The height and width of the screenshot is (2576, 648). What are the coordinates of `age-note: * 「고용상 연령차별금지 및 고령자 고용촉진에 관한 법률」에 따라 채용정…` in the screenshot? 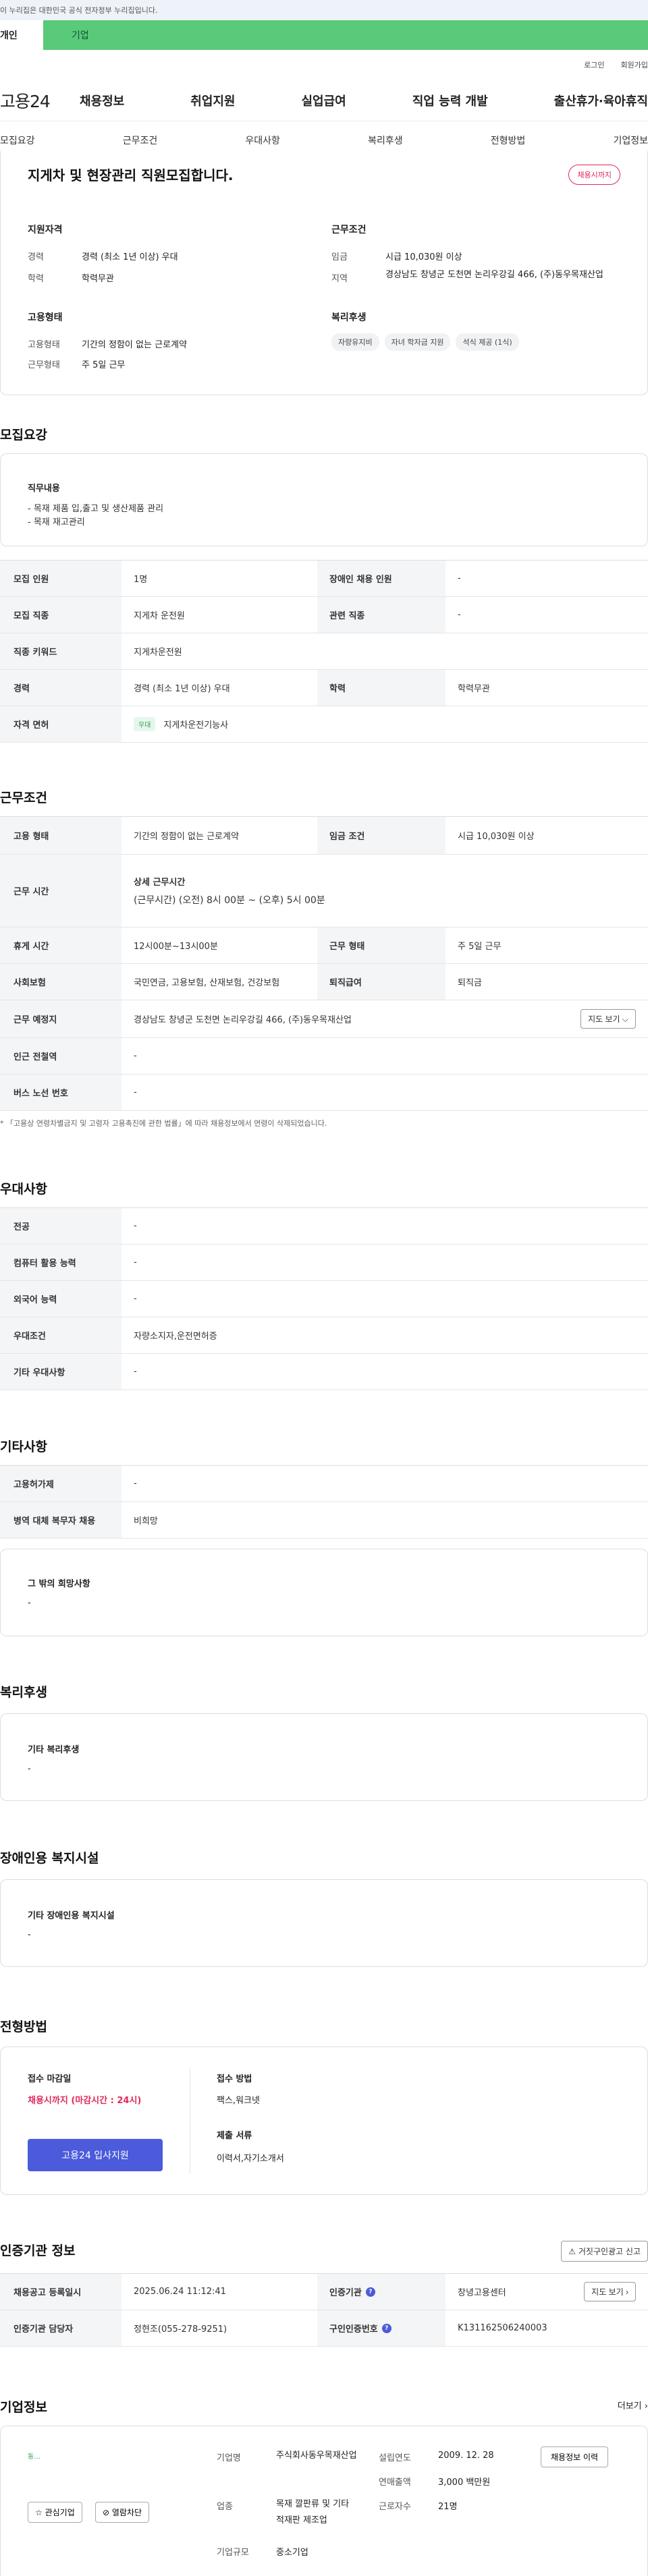 It's located at (163, 1123).